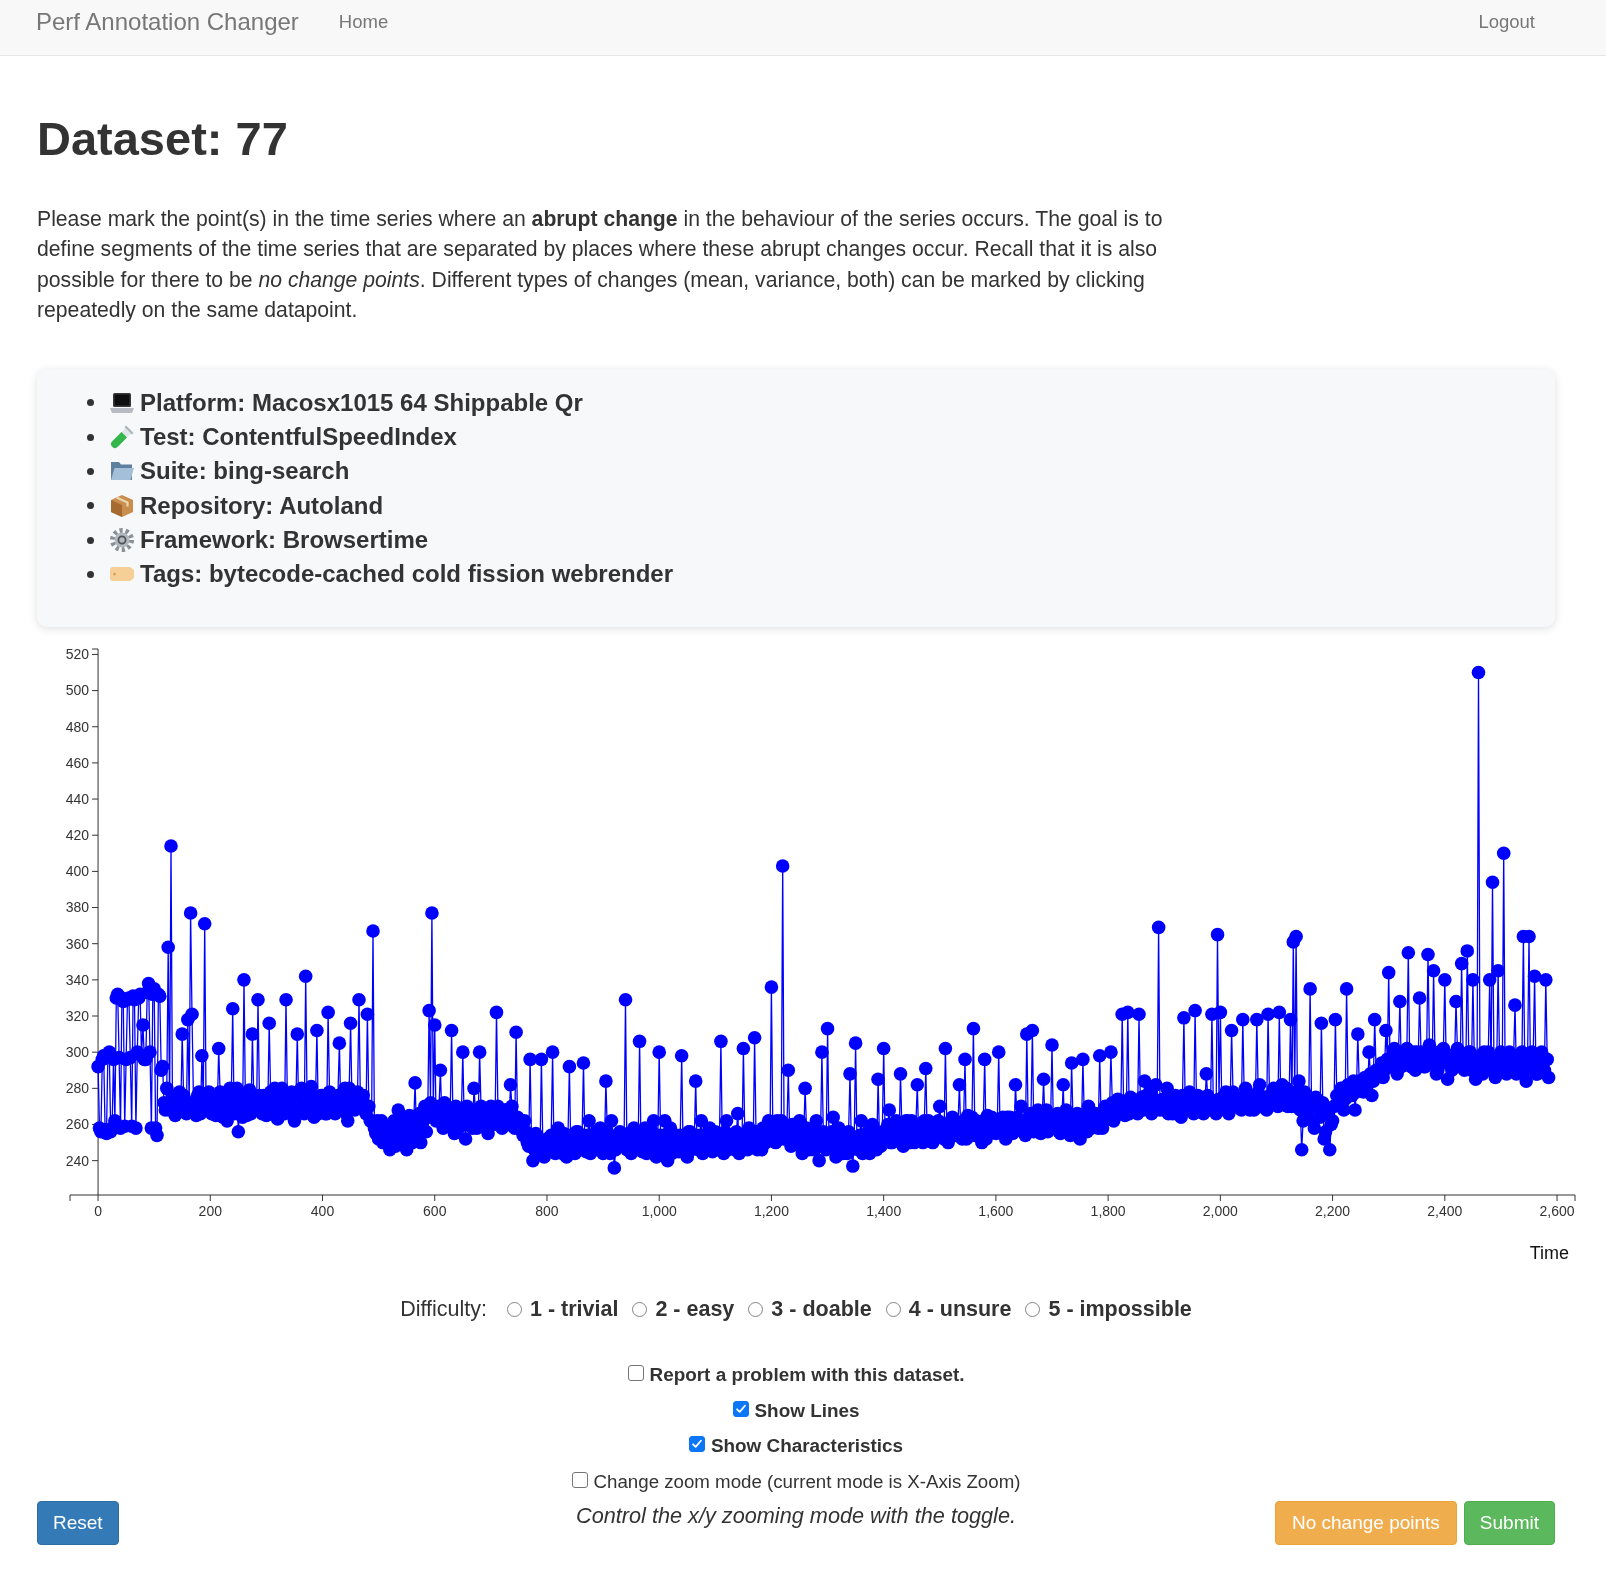 Image resolution: width=1606 pixels, height=1582 pixels. I want to click on y-tick-label: 360, so click(77, 944).